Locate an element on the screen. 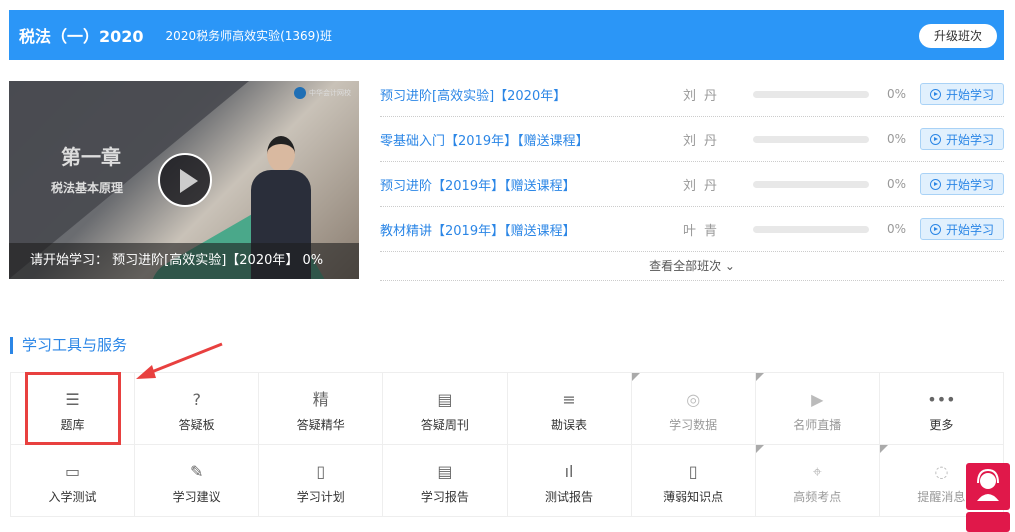 This screenshot has width=1015, height=532. tool-item: ıl 测试报告 is located at coordinates (569, 481).